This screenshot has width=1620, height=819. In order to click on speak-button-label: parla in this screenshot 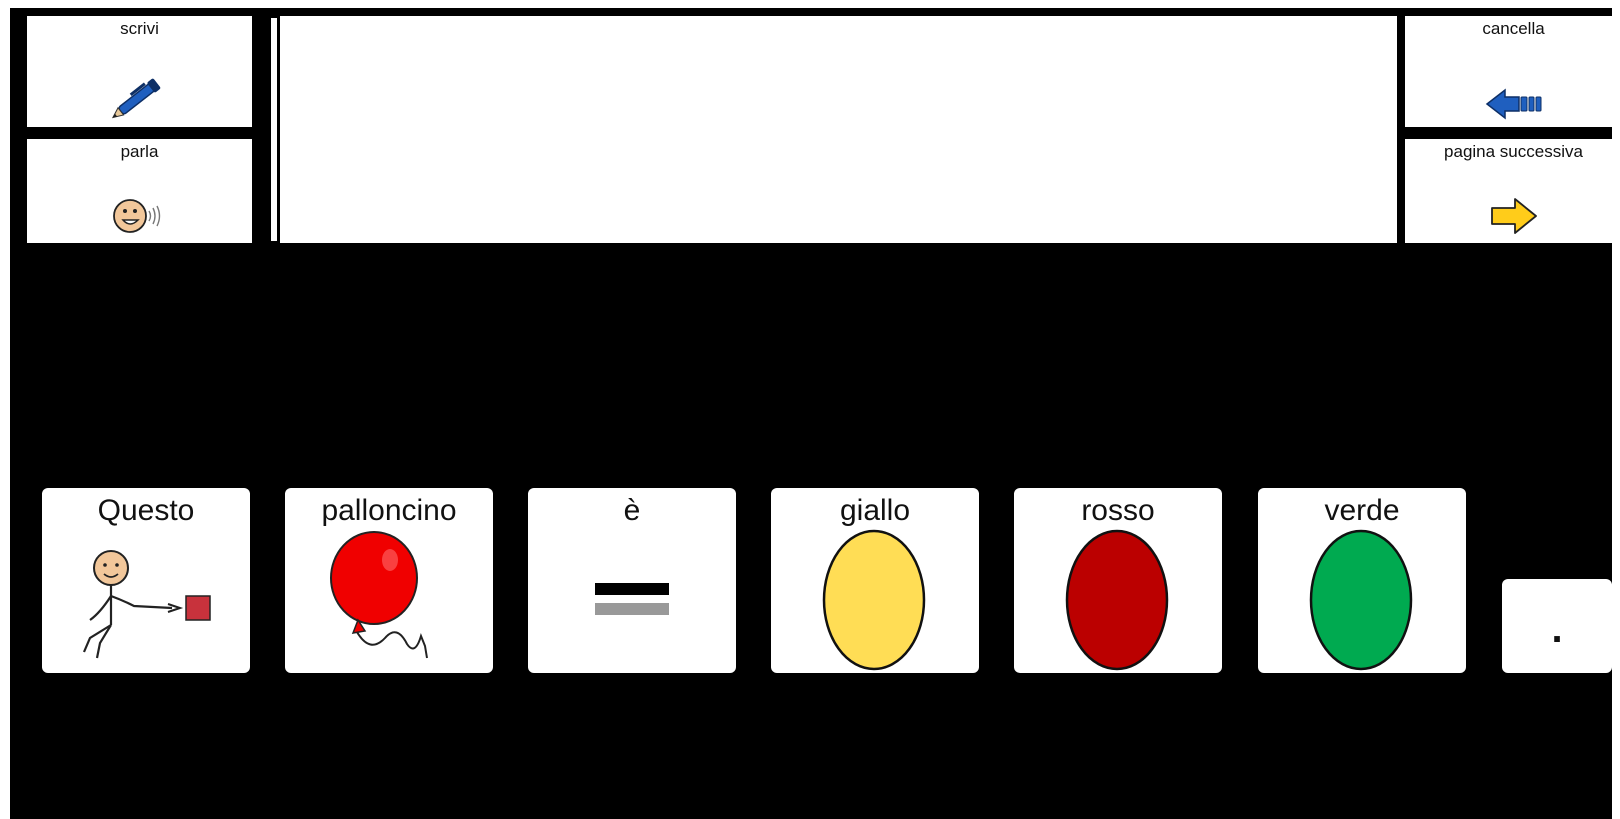, I will do `click(139, 151)`.